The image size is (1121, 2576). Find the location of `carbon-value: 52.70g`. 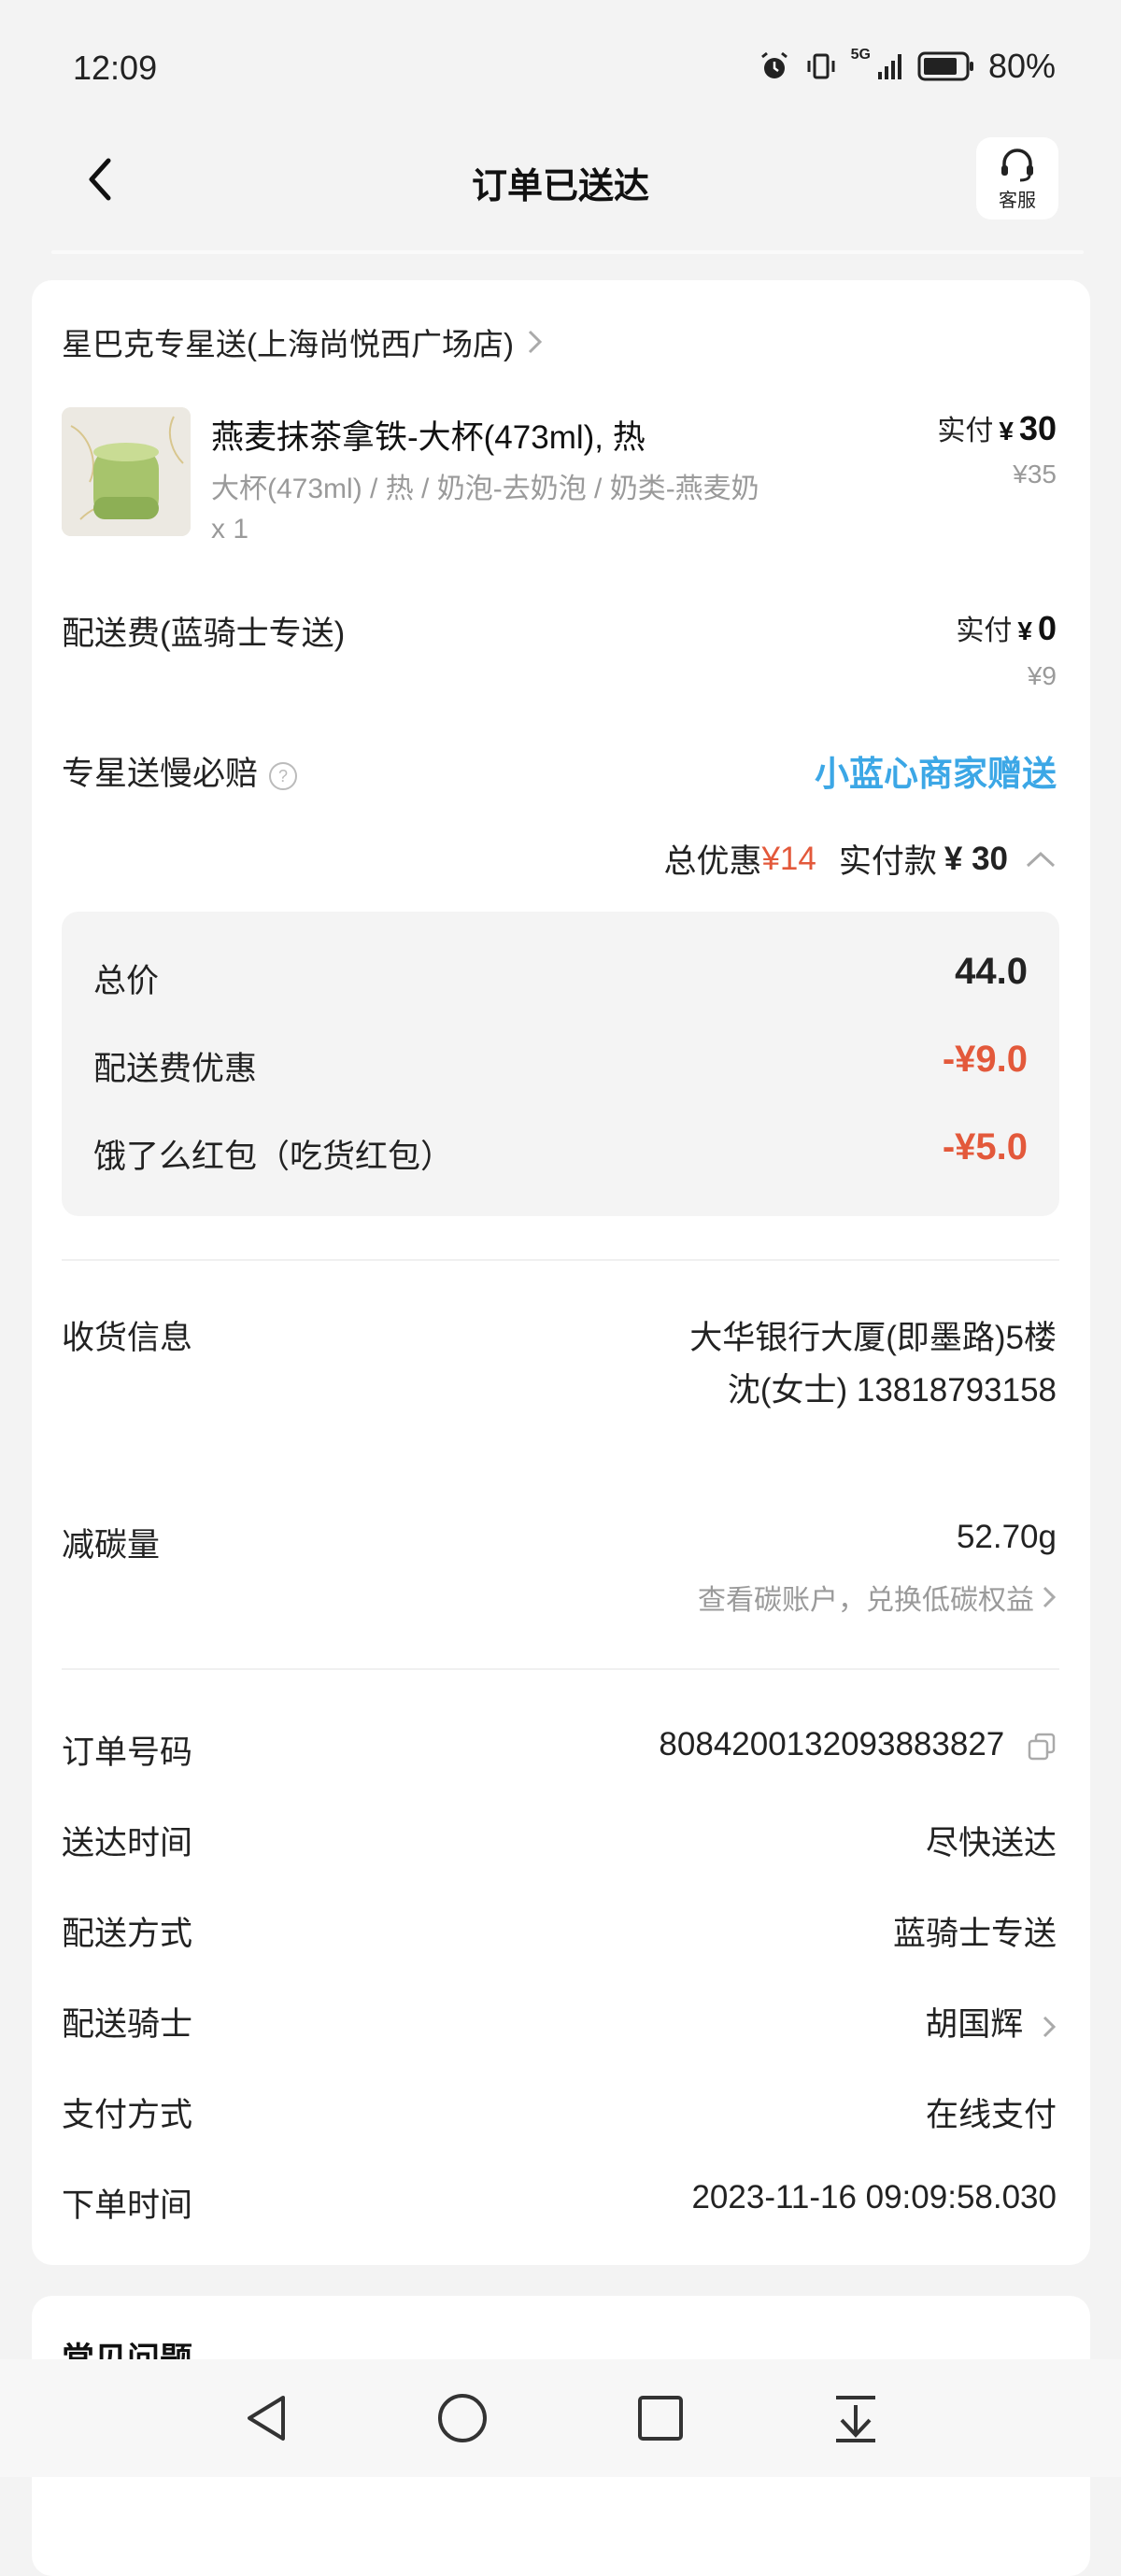

carbon-value: 52.70g is located at coordinates (1007, 1537).